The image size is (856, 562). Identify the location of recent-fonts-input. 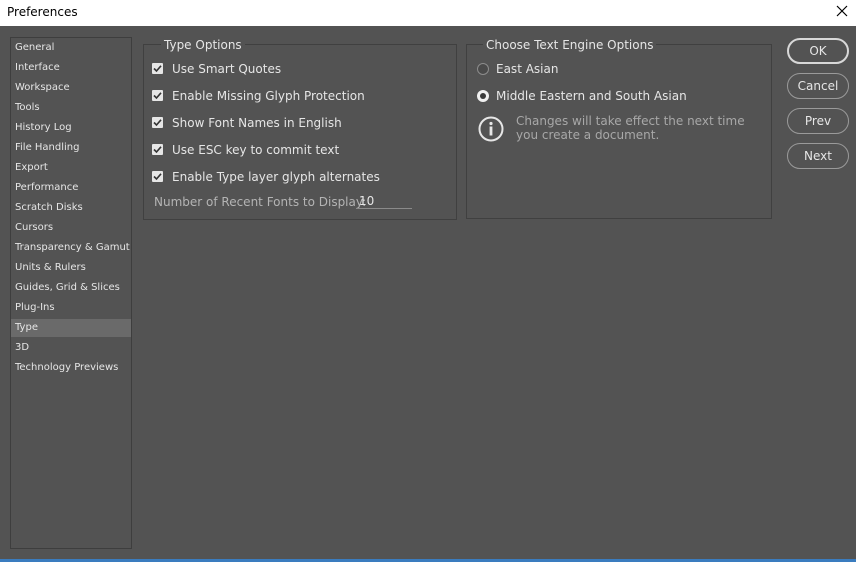
(384, 201).